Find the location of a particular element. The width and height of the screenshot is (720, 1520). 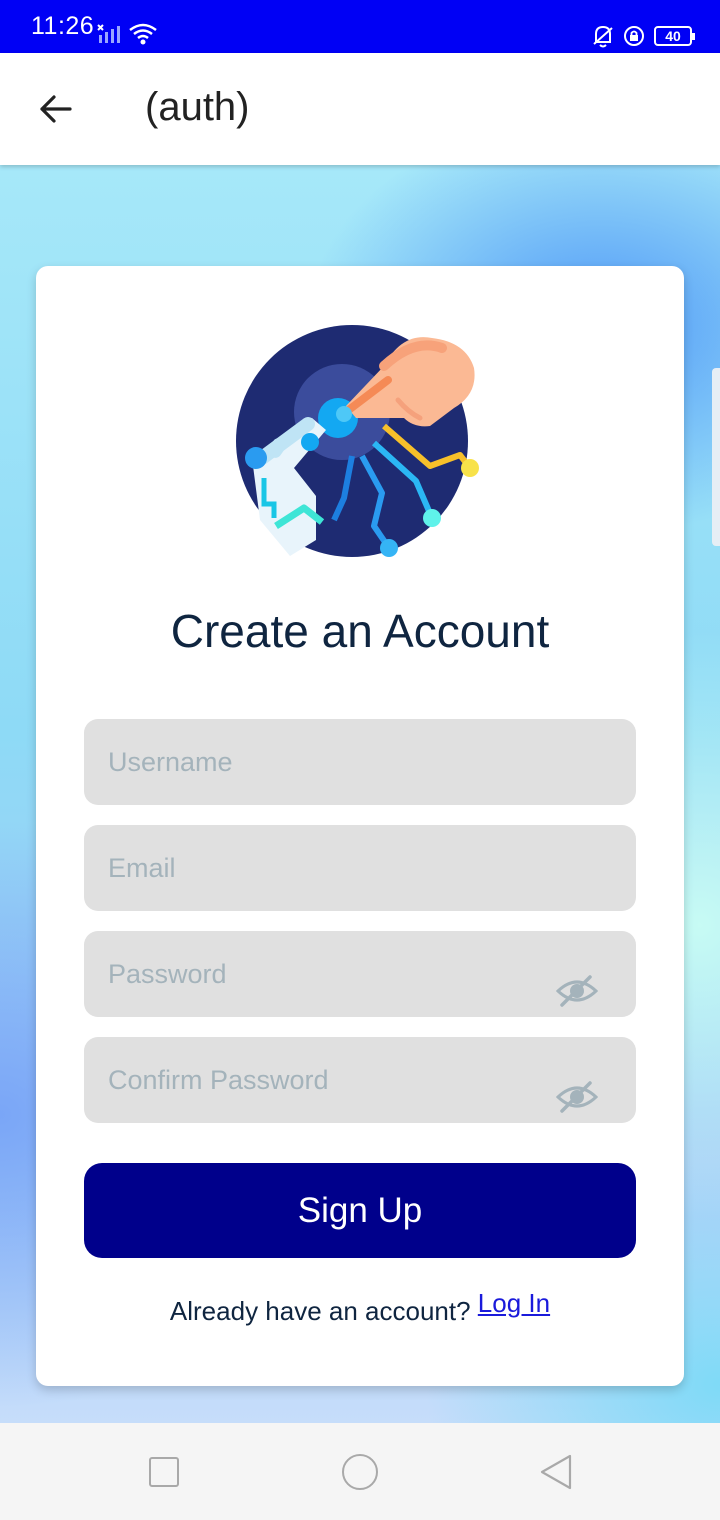

email-field: Email is located at coordinates (360, 868).